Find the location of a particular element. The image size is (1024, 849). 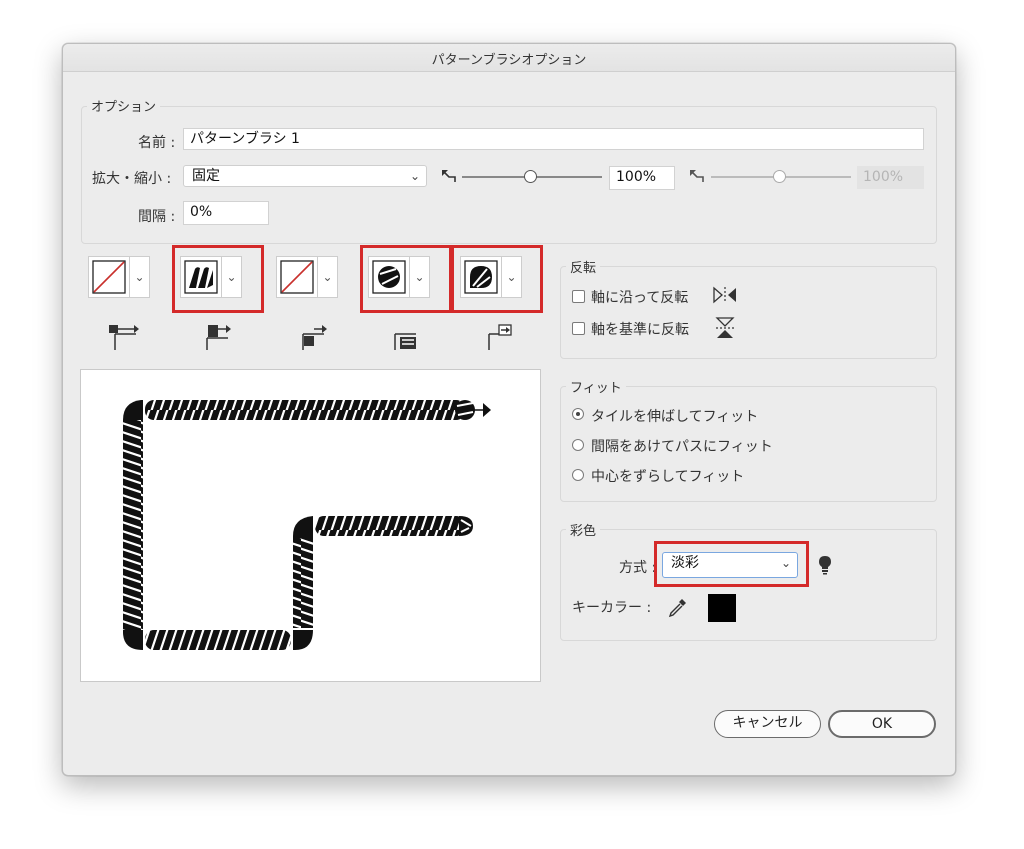

inner-corner-tile-dropdown: ⌄ is located at coordinates (328, 277).